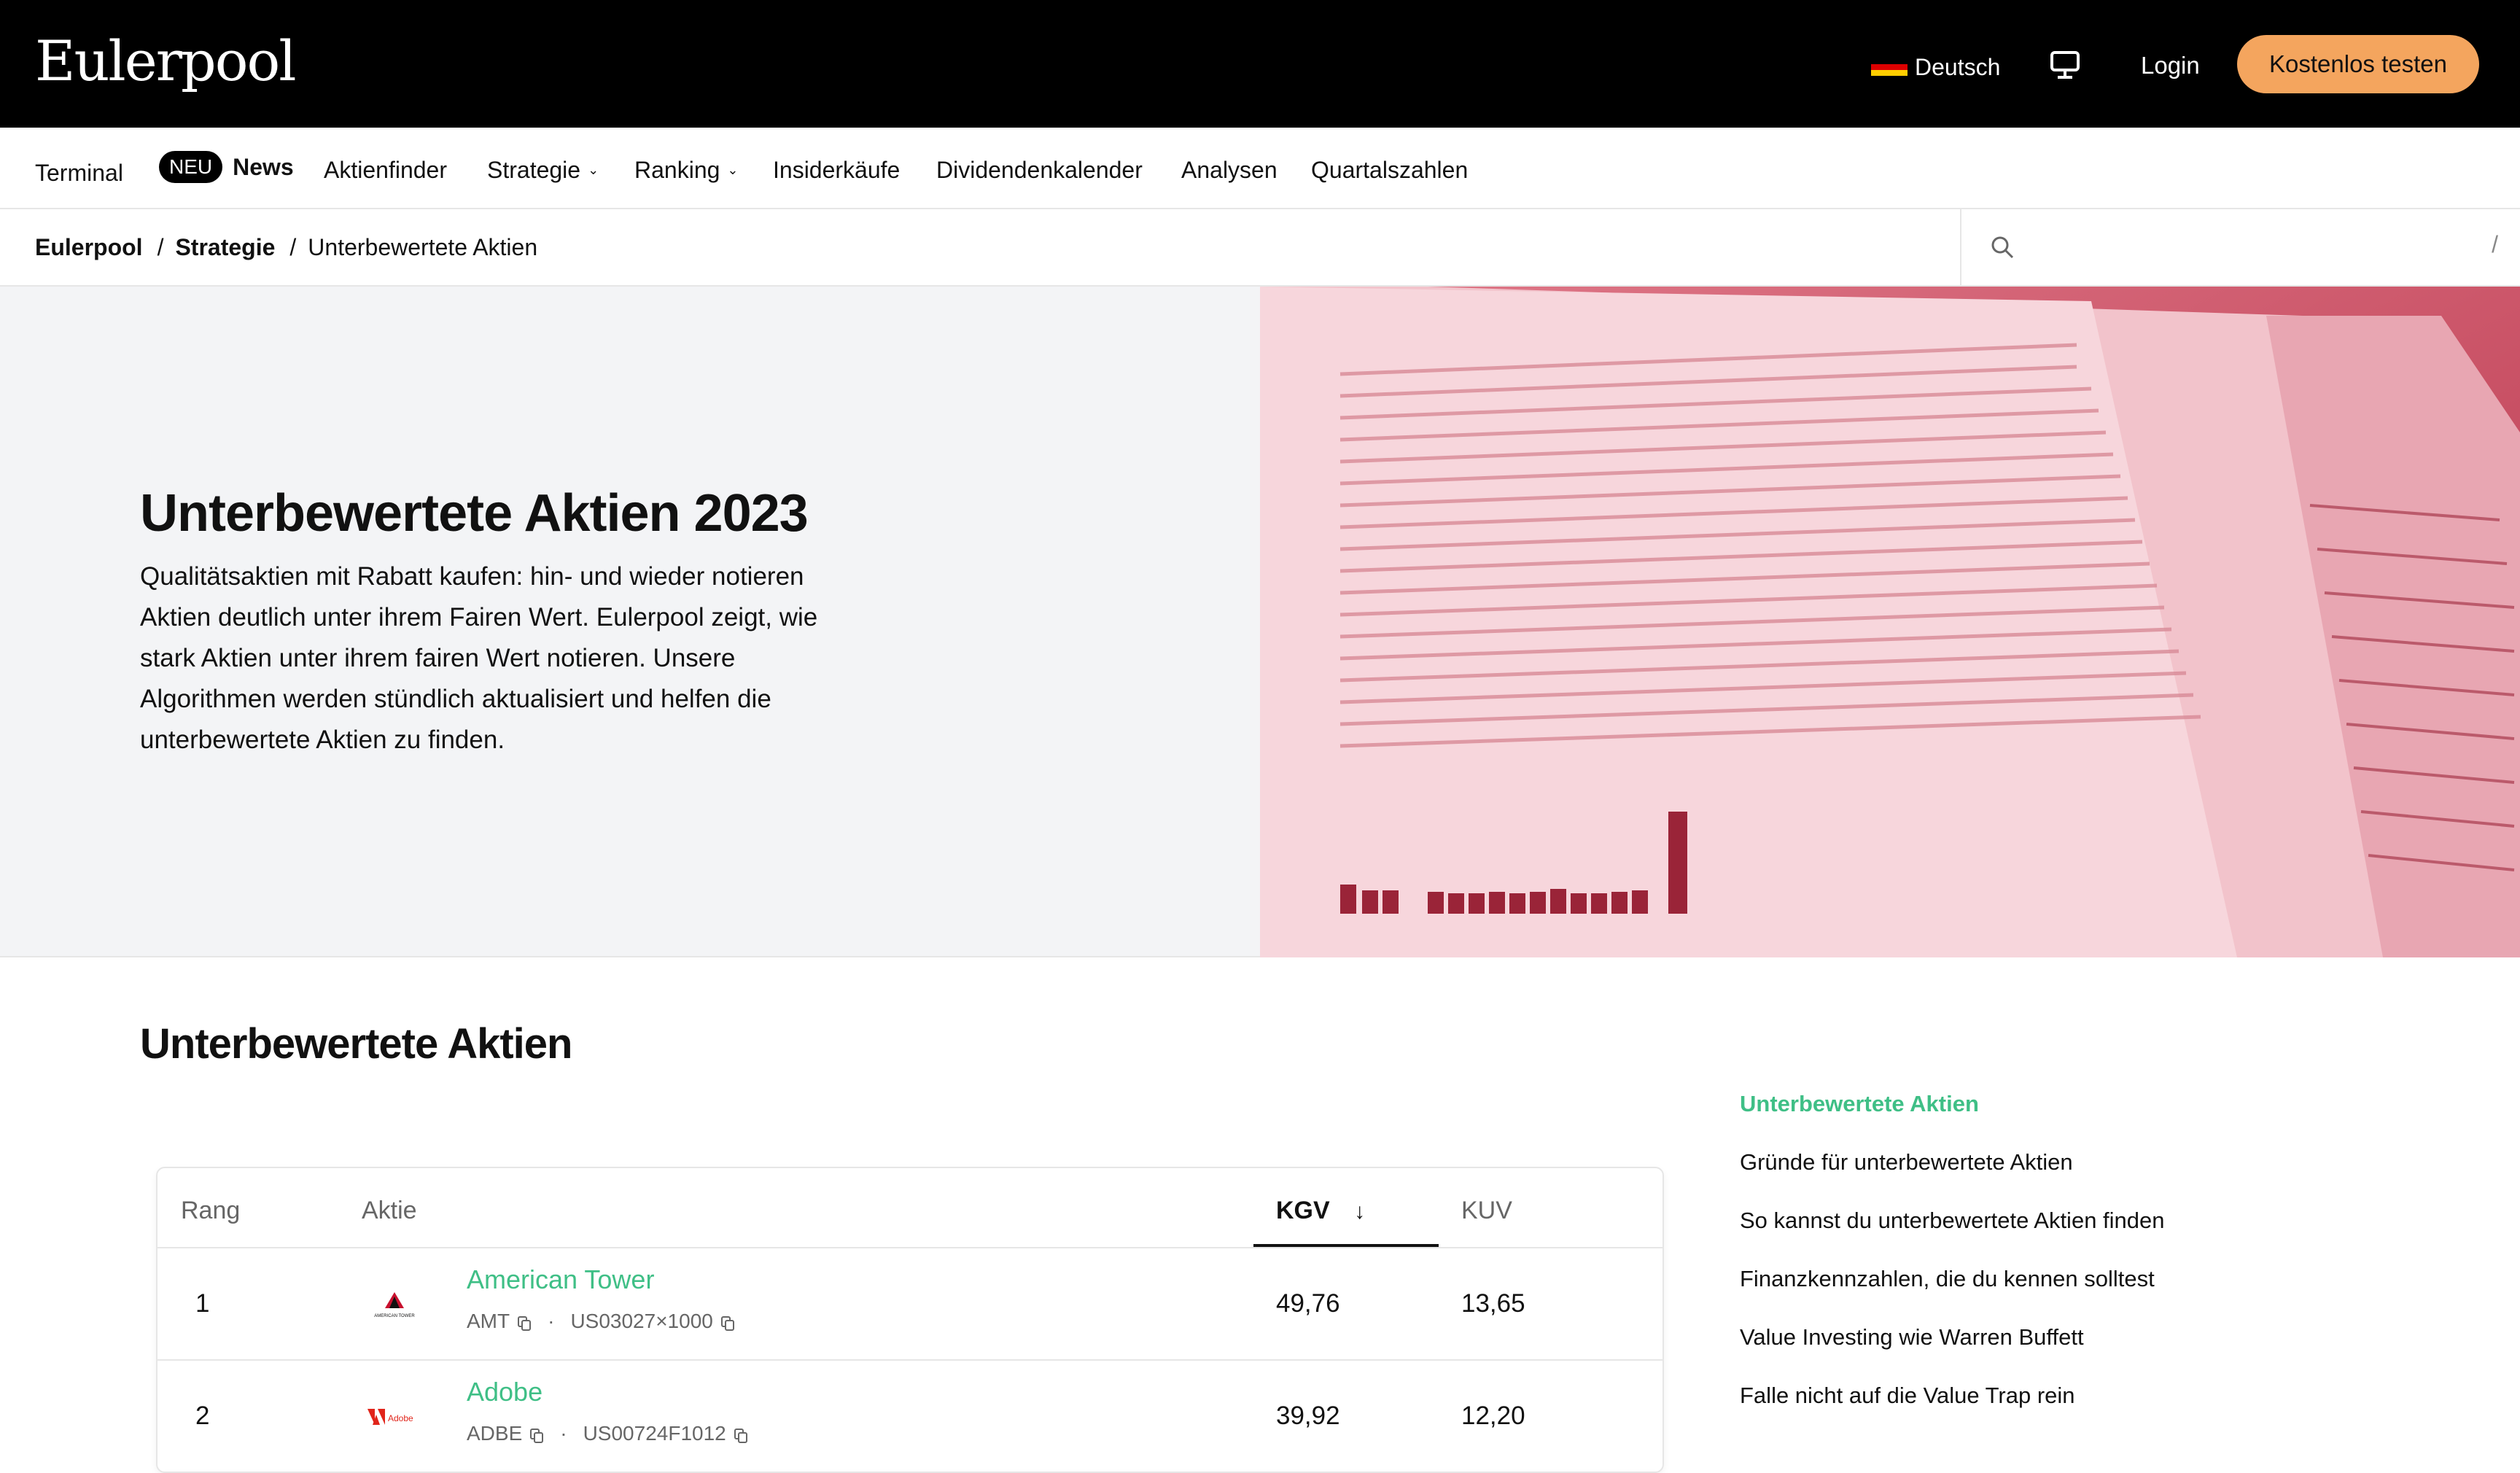 This screenshot has height=1473, width=2520. I want to click on column-header-stock: Aktie, so click(389, 1210).